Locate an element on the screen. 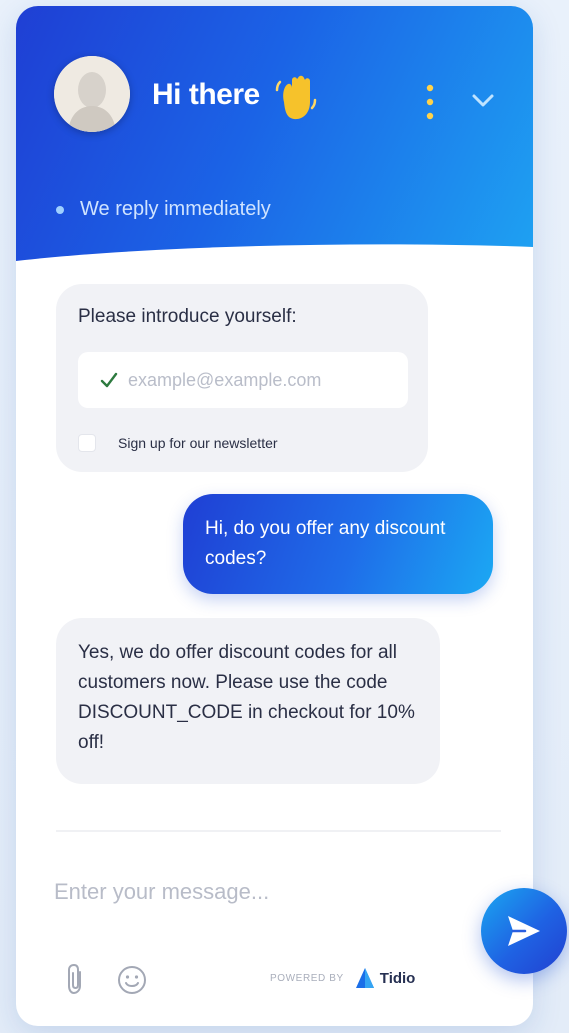 The width and height of the screenshot is (569, 1033). email-placeholder: example@example.com is located at coordinates (225, 379).